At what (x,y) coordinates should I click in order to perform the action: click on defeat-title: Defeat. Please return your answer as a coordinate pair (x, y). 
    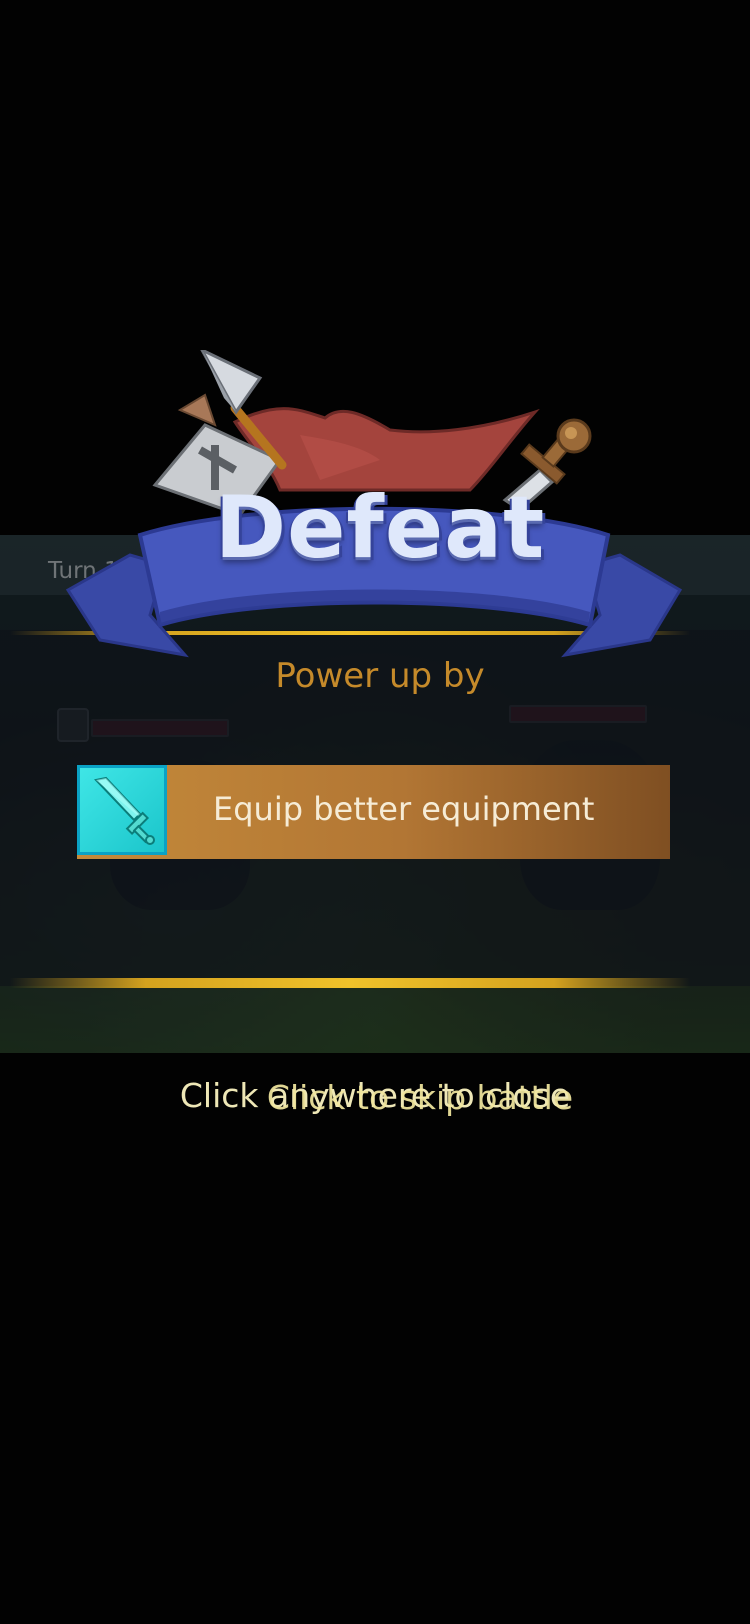
    Looking at the image, I should click on (380, 528).